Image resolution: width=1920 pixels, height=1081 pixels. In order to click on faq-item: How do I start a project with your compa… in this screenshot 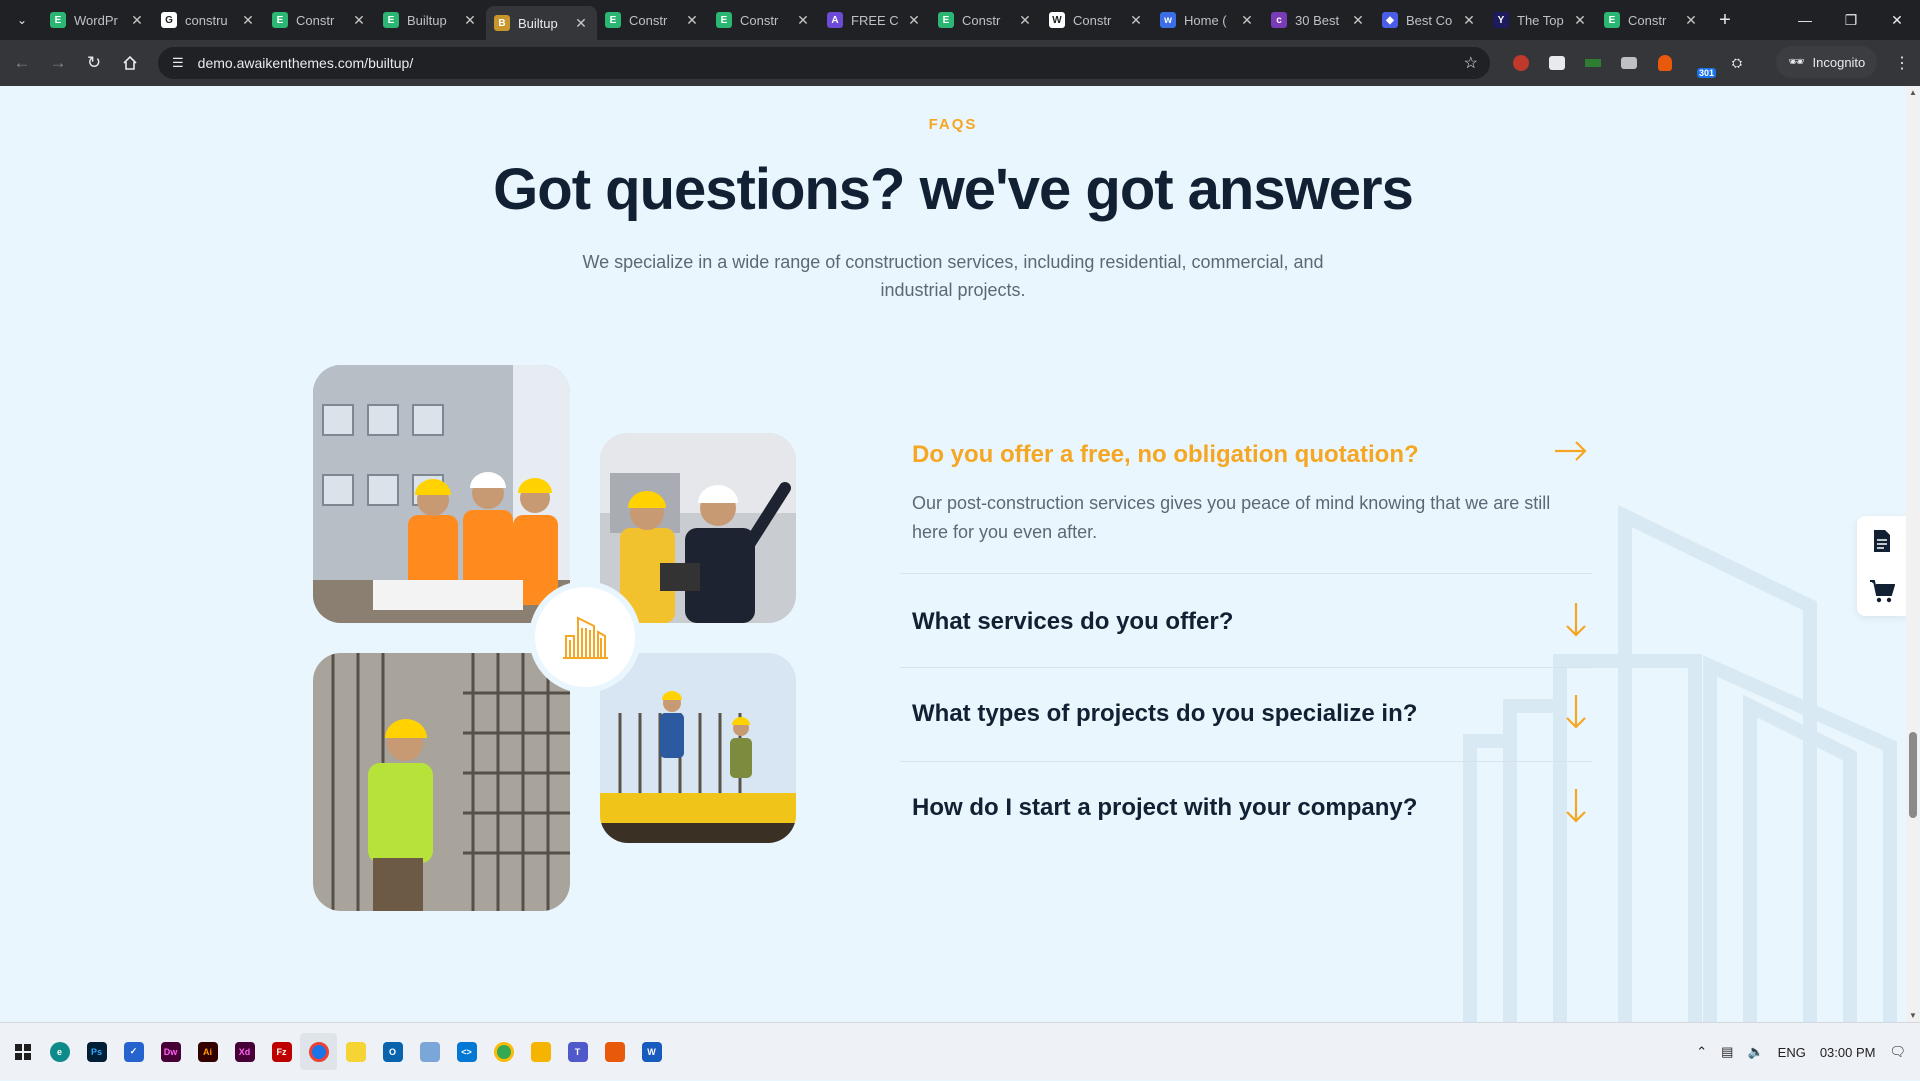, I will do `click(1246, 809)`.